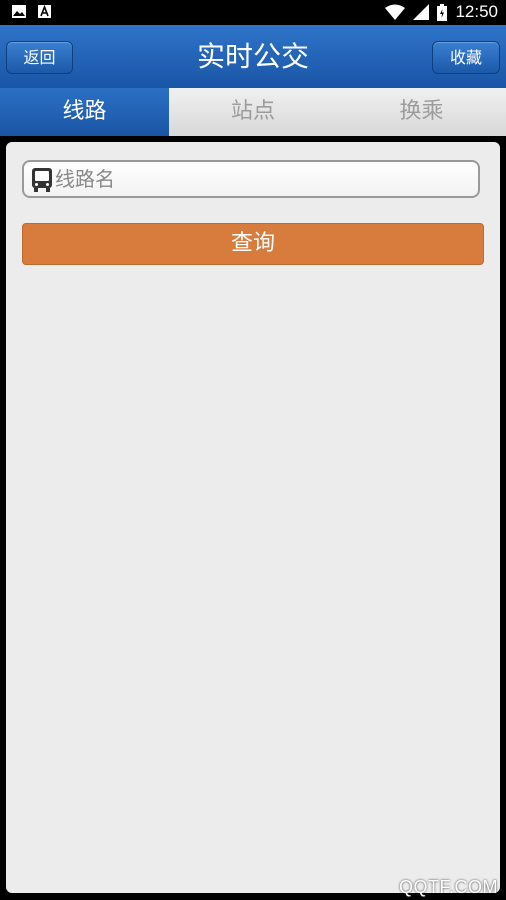 This screenshot has height=900, width=506. What do you see at coordinates (44, 11) in the screenshot?
I see `a-notification-icon` at bounding box center [44, 11].